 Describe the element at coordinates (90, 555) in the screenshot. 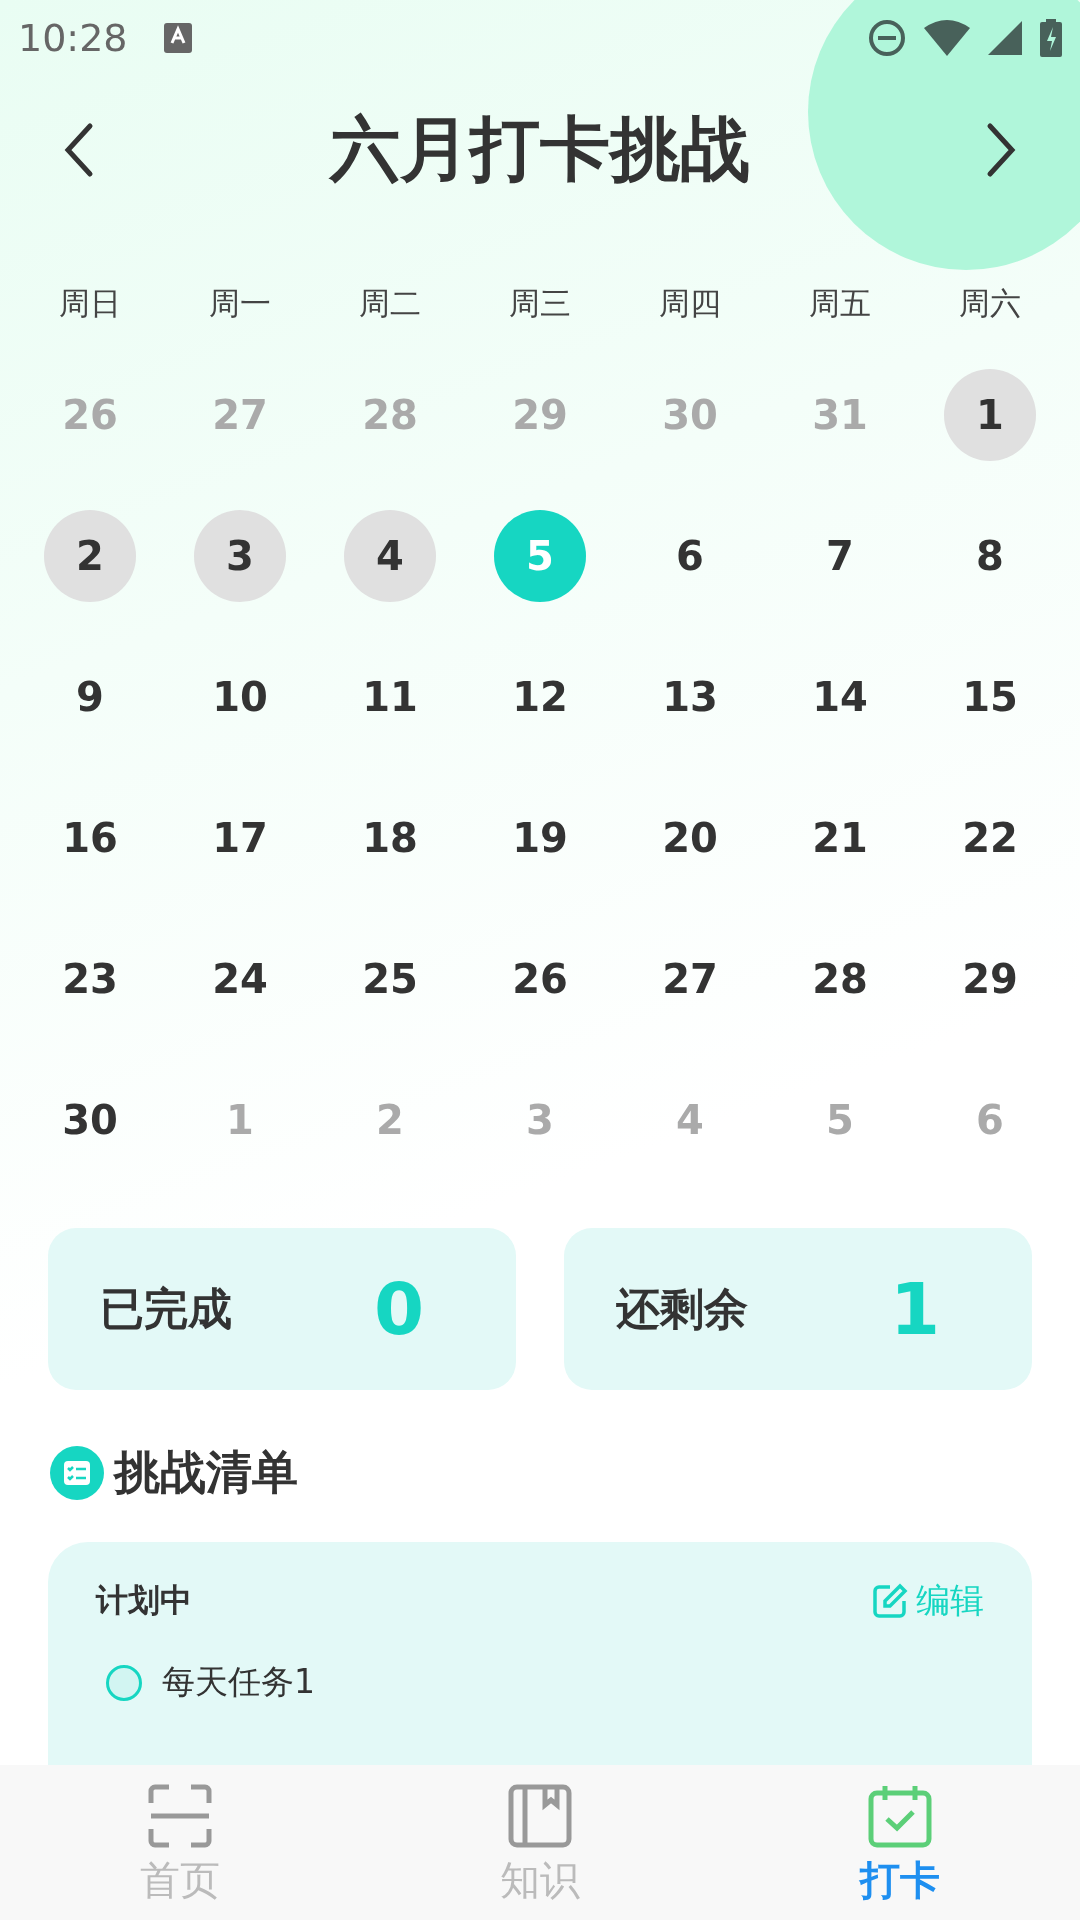

I see `calendar-day: 2` at that location.